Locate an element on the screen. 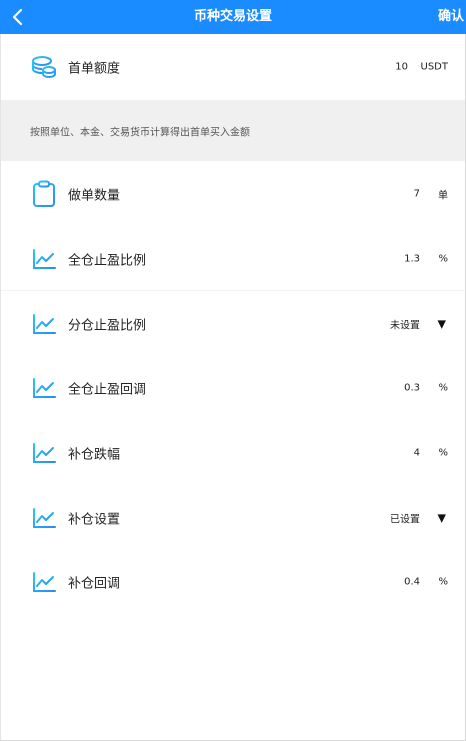 The height and width of the screenshot is (741, 466). clipboard-icon is located at coordinates (44, 194).